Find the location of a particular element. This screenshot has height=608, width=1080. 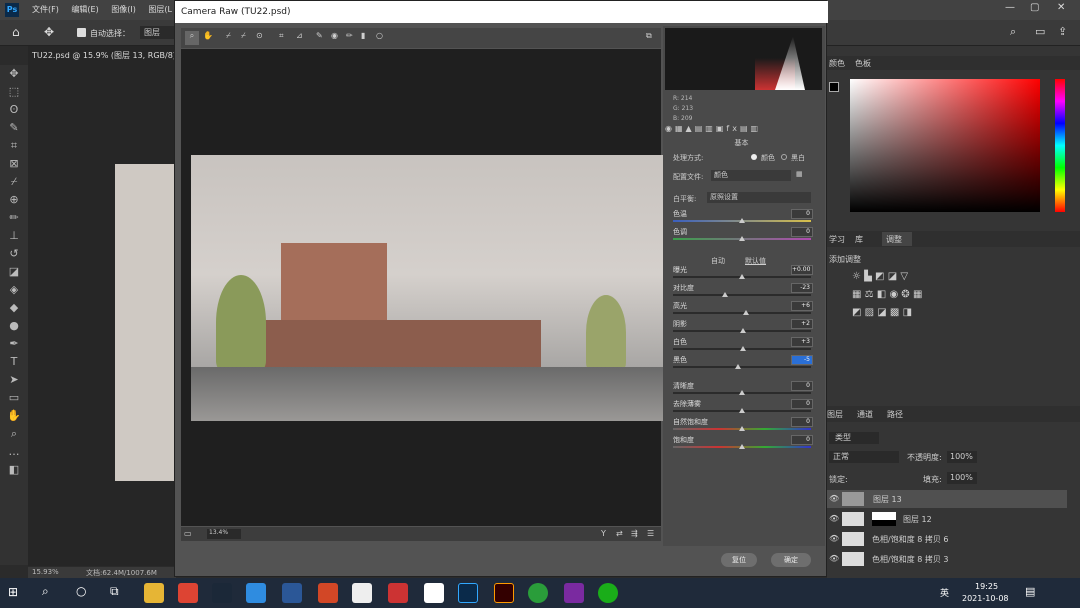

slider-value-field: +3 is located at coordinates (802, 342).